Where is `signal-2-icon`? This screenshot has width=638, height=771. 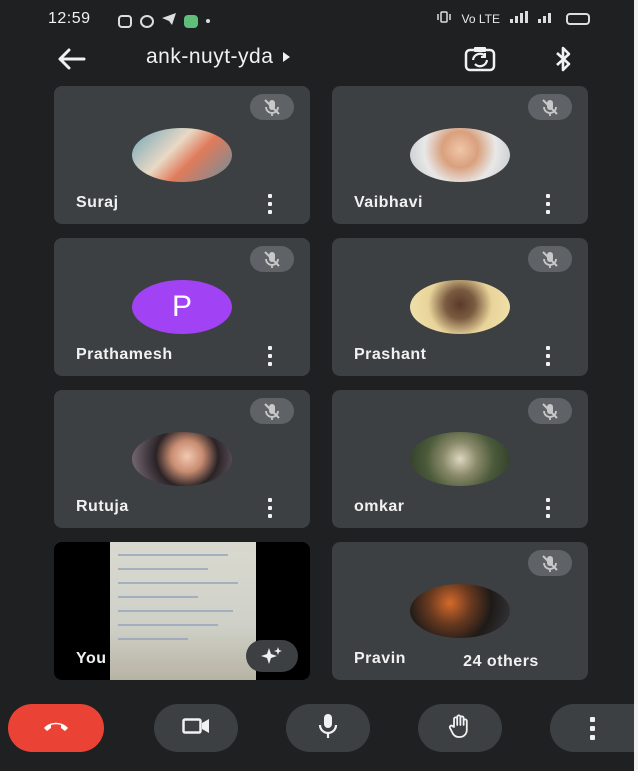 signal-2-icon is located at coordinates (547, 18).